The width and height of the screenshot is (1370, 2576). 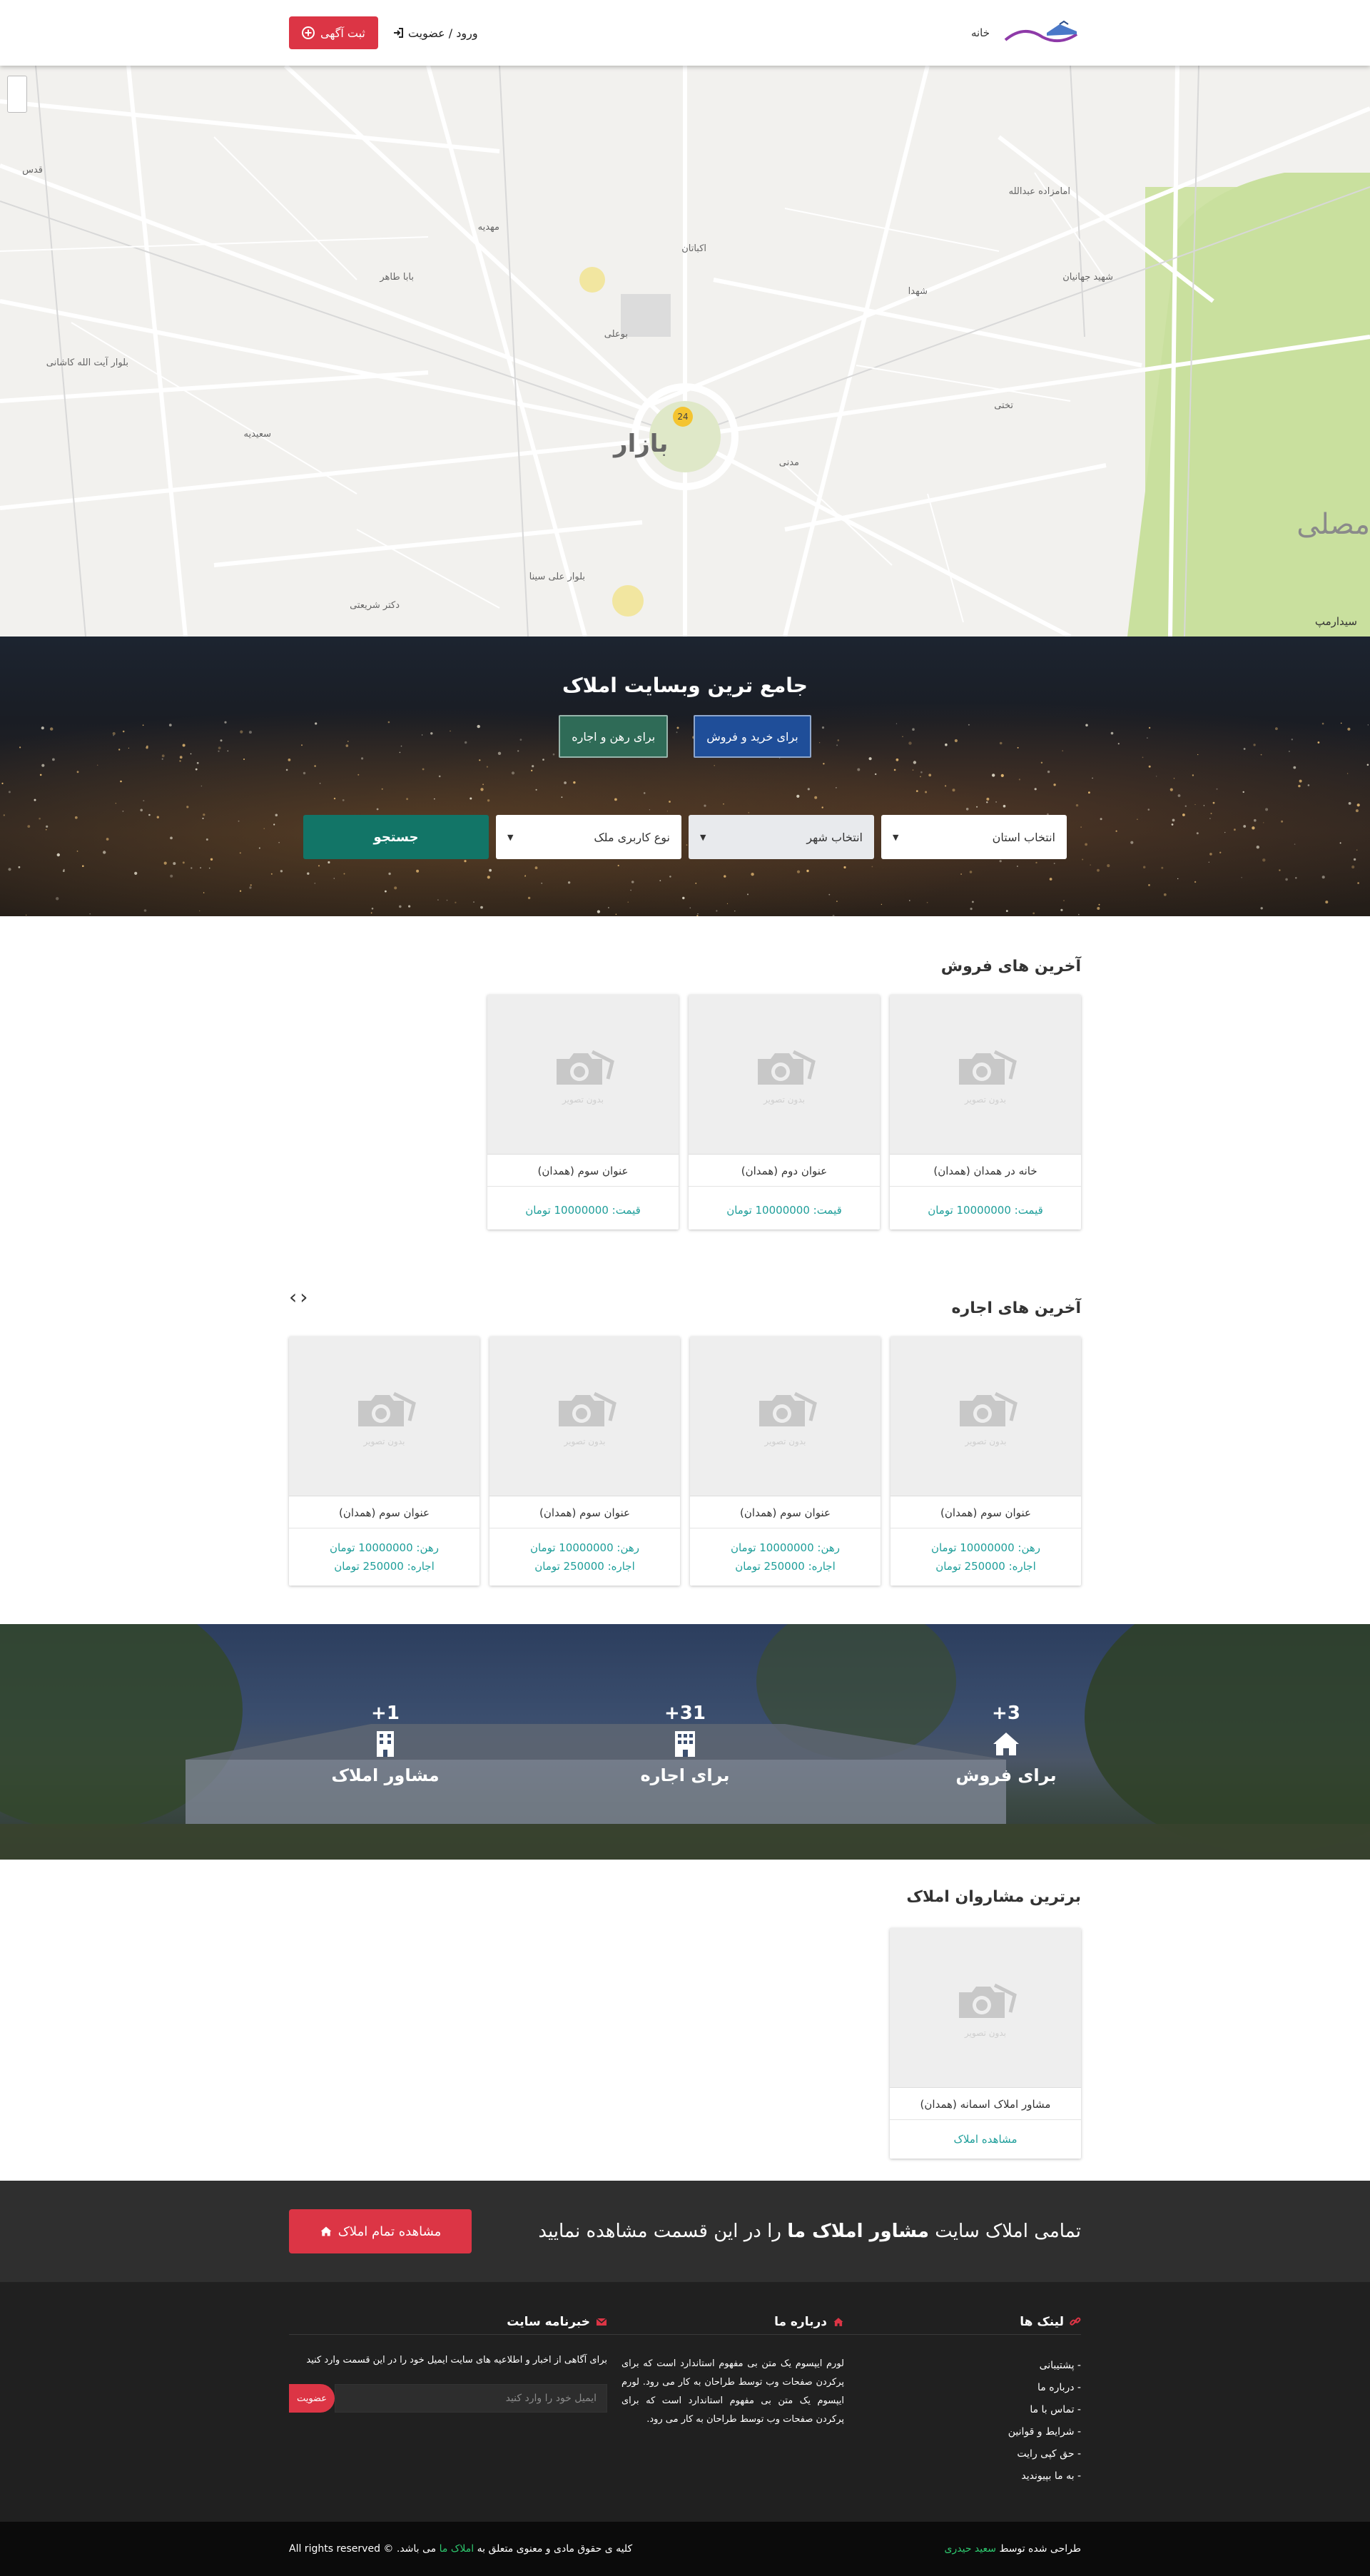 What do you see at coordinates (312, 2398) in the screenshot?
I see `newsletter-subscribe-button: عضویت` at bounding box center [312, 2398].